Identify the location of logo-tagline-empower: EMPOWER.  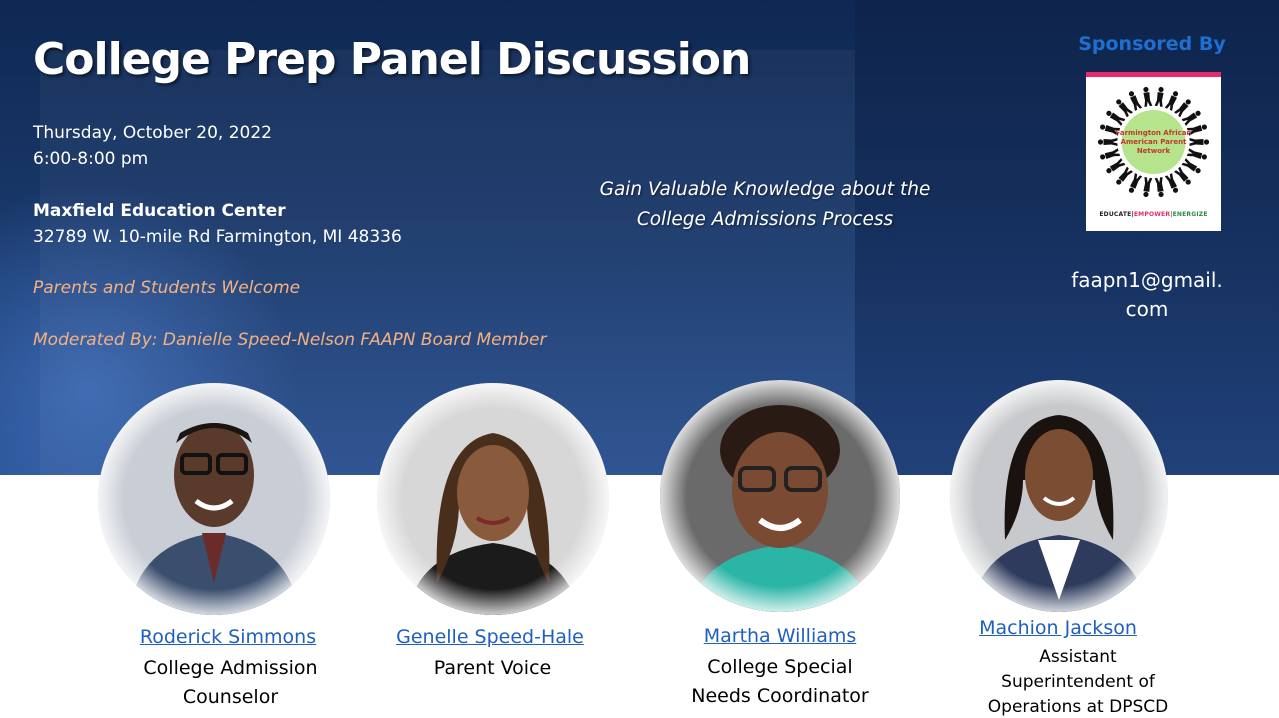
(1152, 214).